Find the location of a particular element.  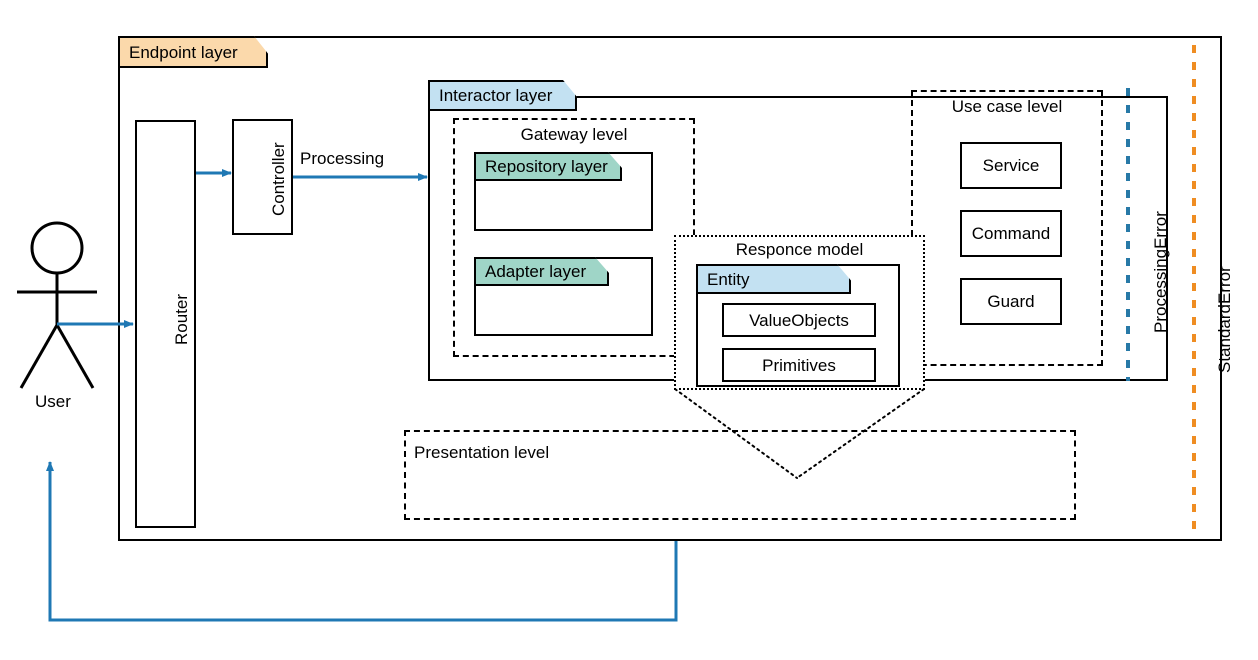

router-label: Router is located at coordinates (181, 319).